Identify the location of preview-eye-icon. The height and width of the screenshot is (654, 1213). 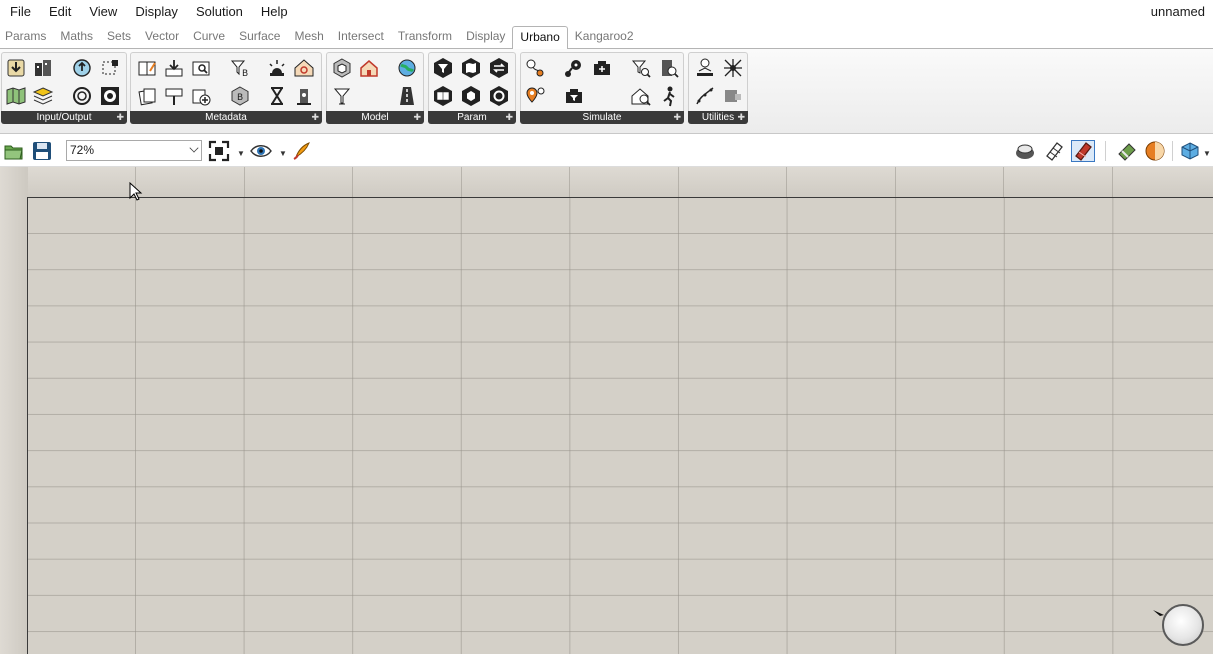
(261, 151).